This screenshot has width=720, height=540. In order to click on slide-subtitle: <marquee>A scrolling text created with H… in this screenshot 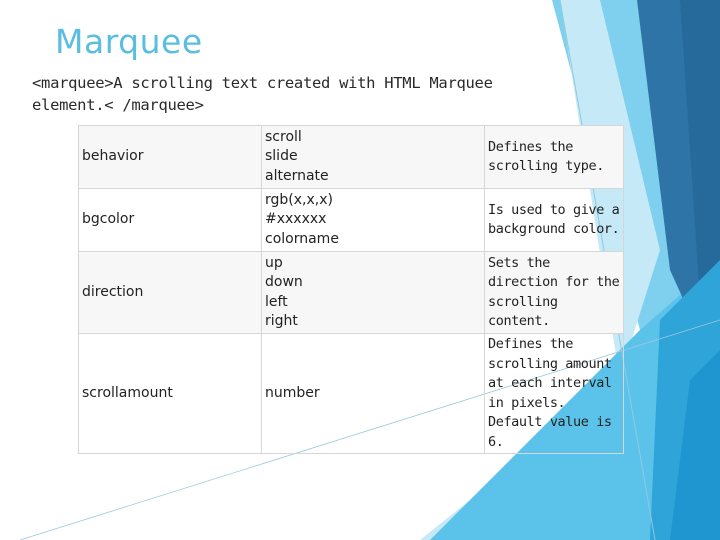, I will do `click(262, 94)`.